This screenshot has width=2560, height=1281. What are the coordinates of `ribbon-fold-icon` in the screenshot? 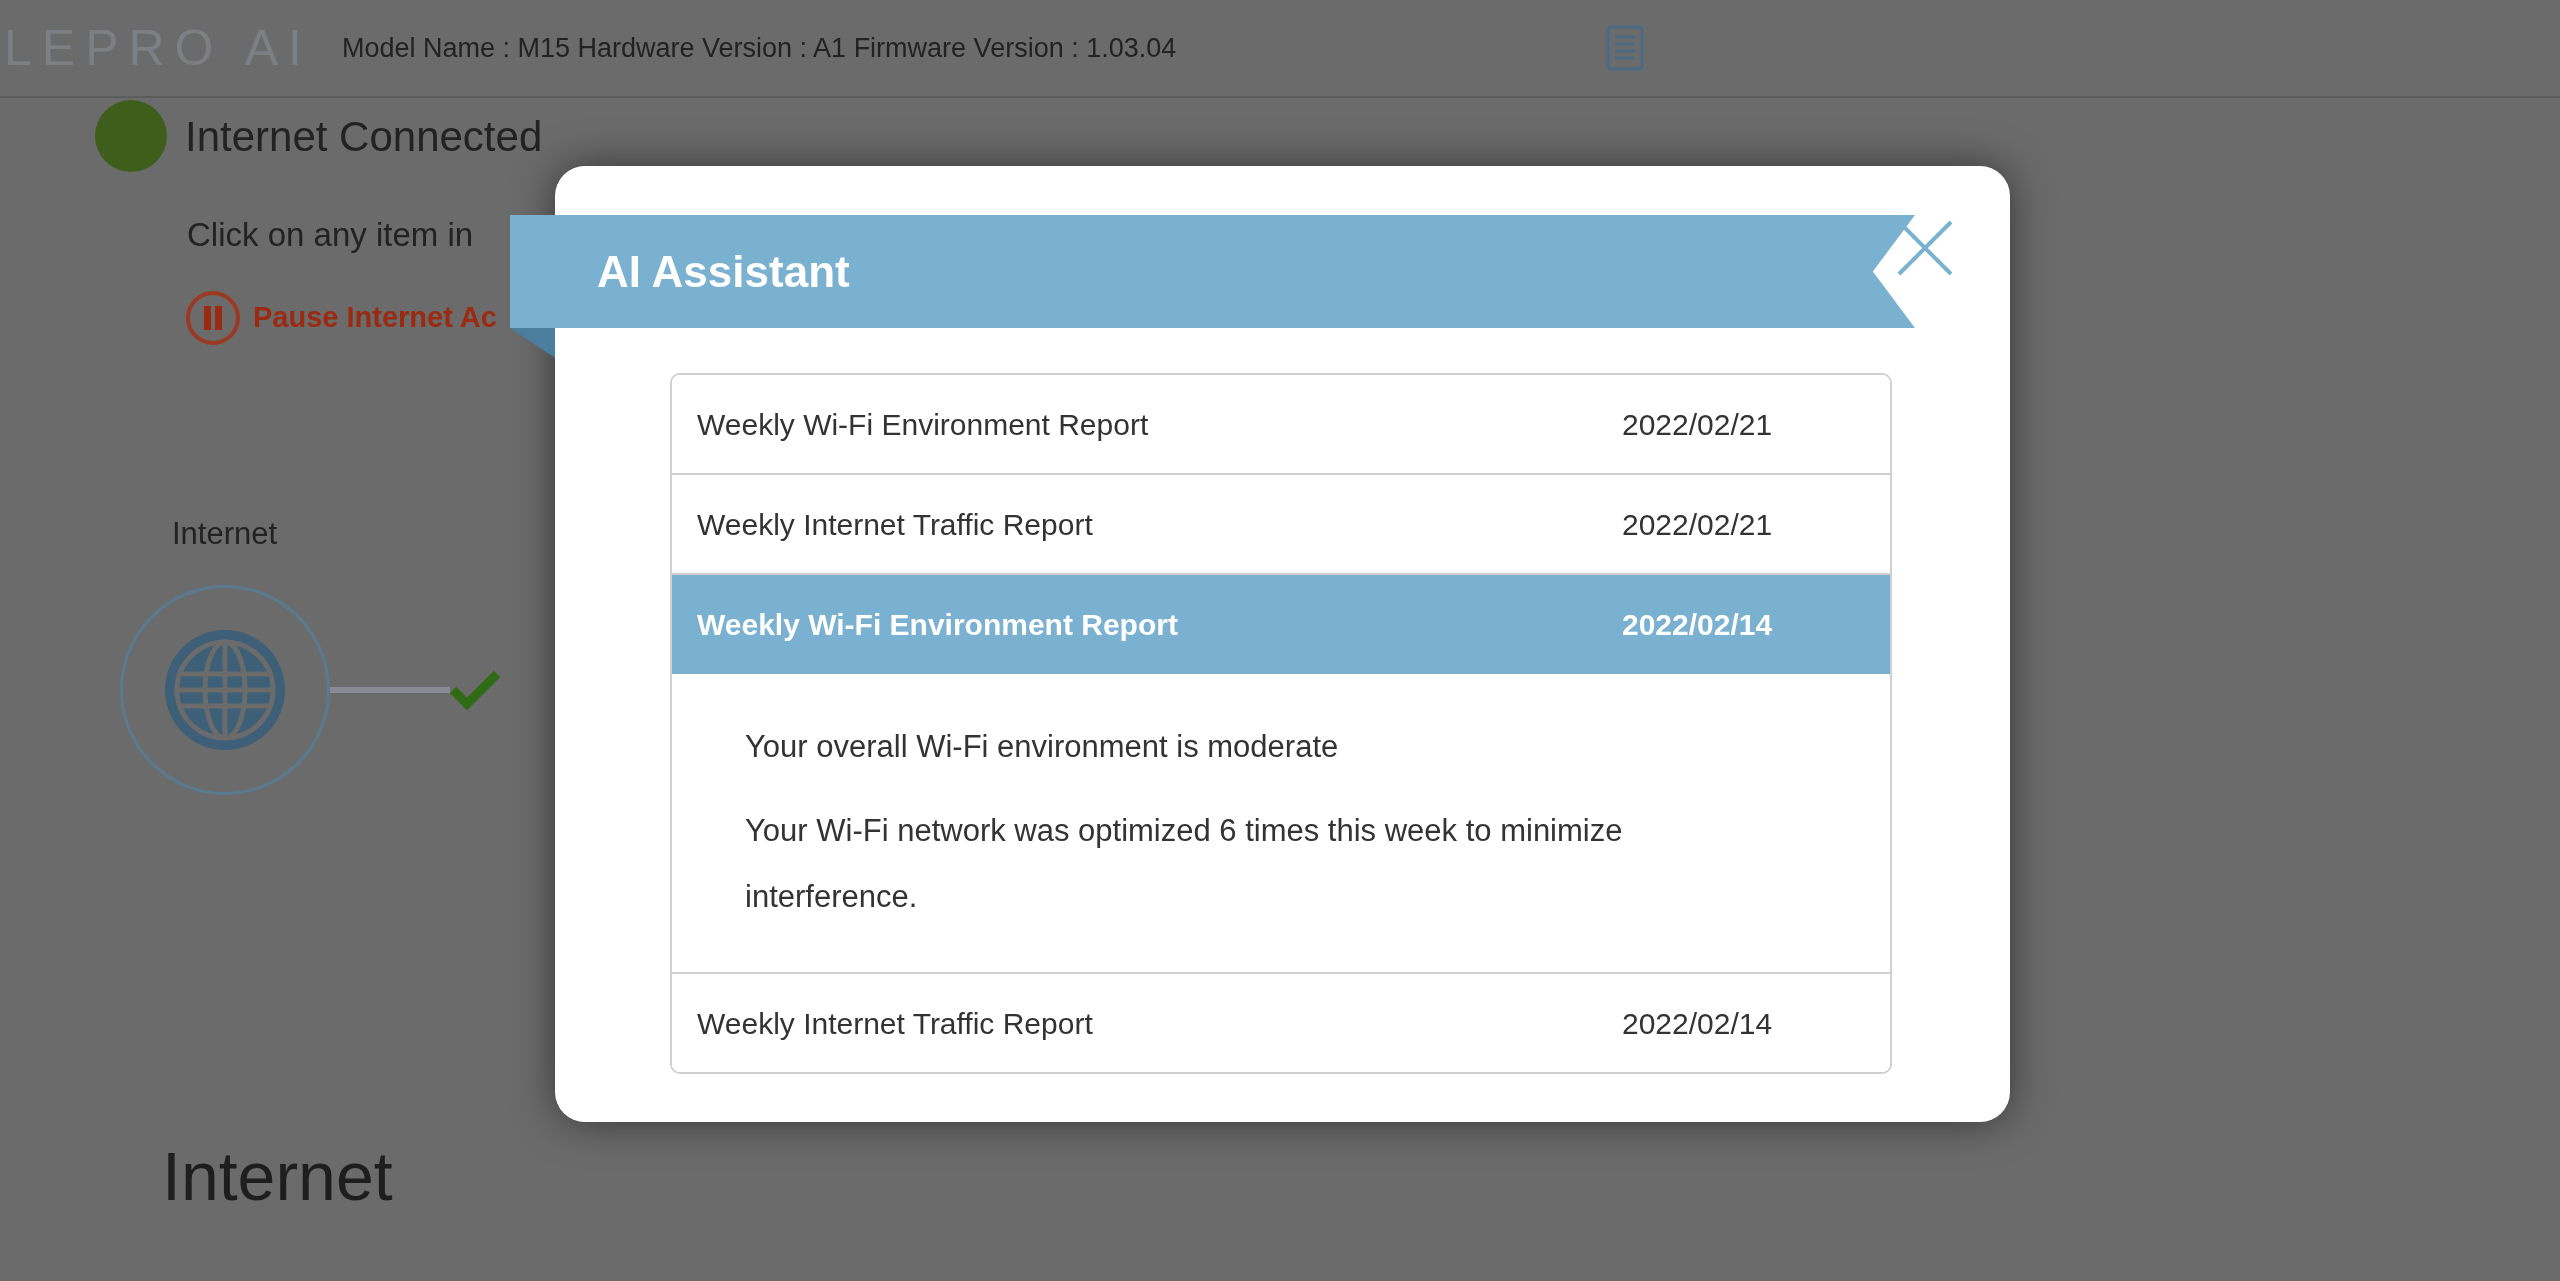 It's located at (532, 343).